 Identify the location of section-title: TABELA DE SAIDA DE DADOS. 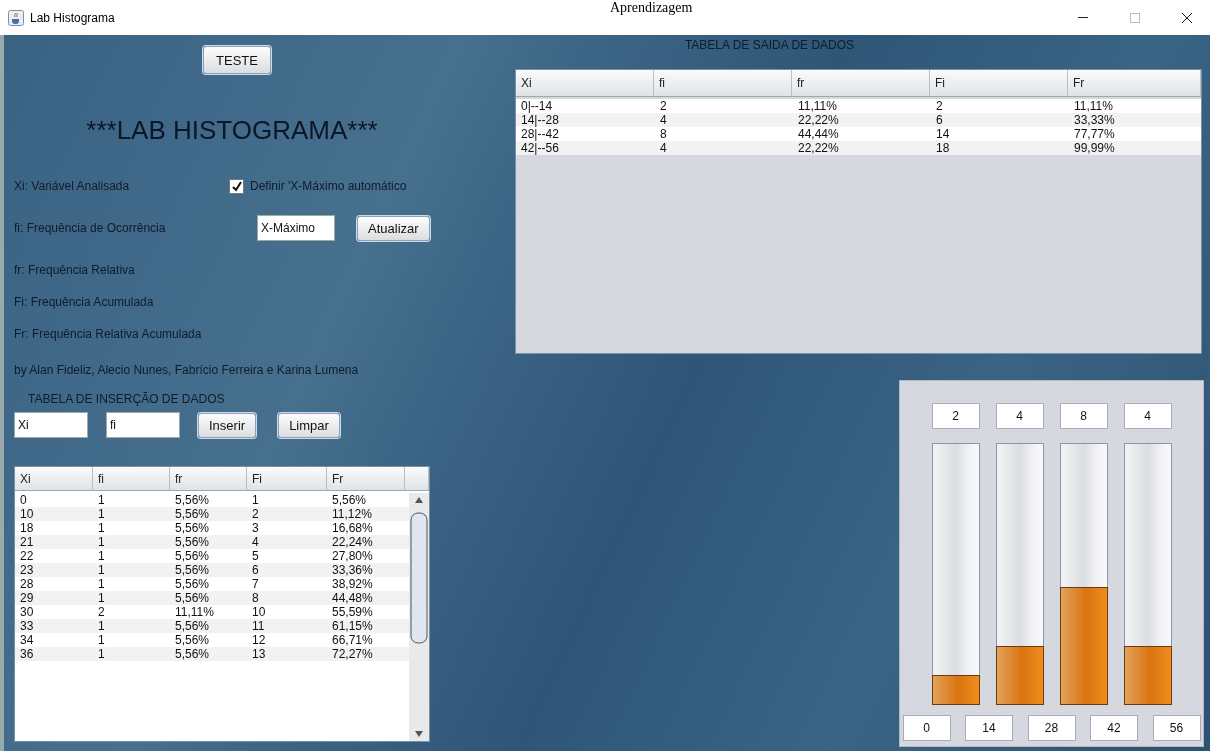
(769, 45).